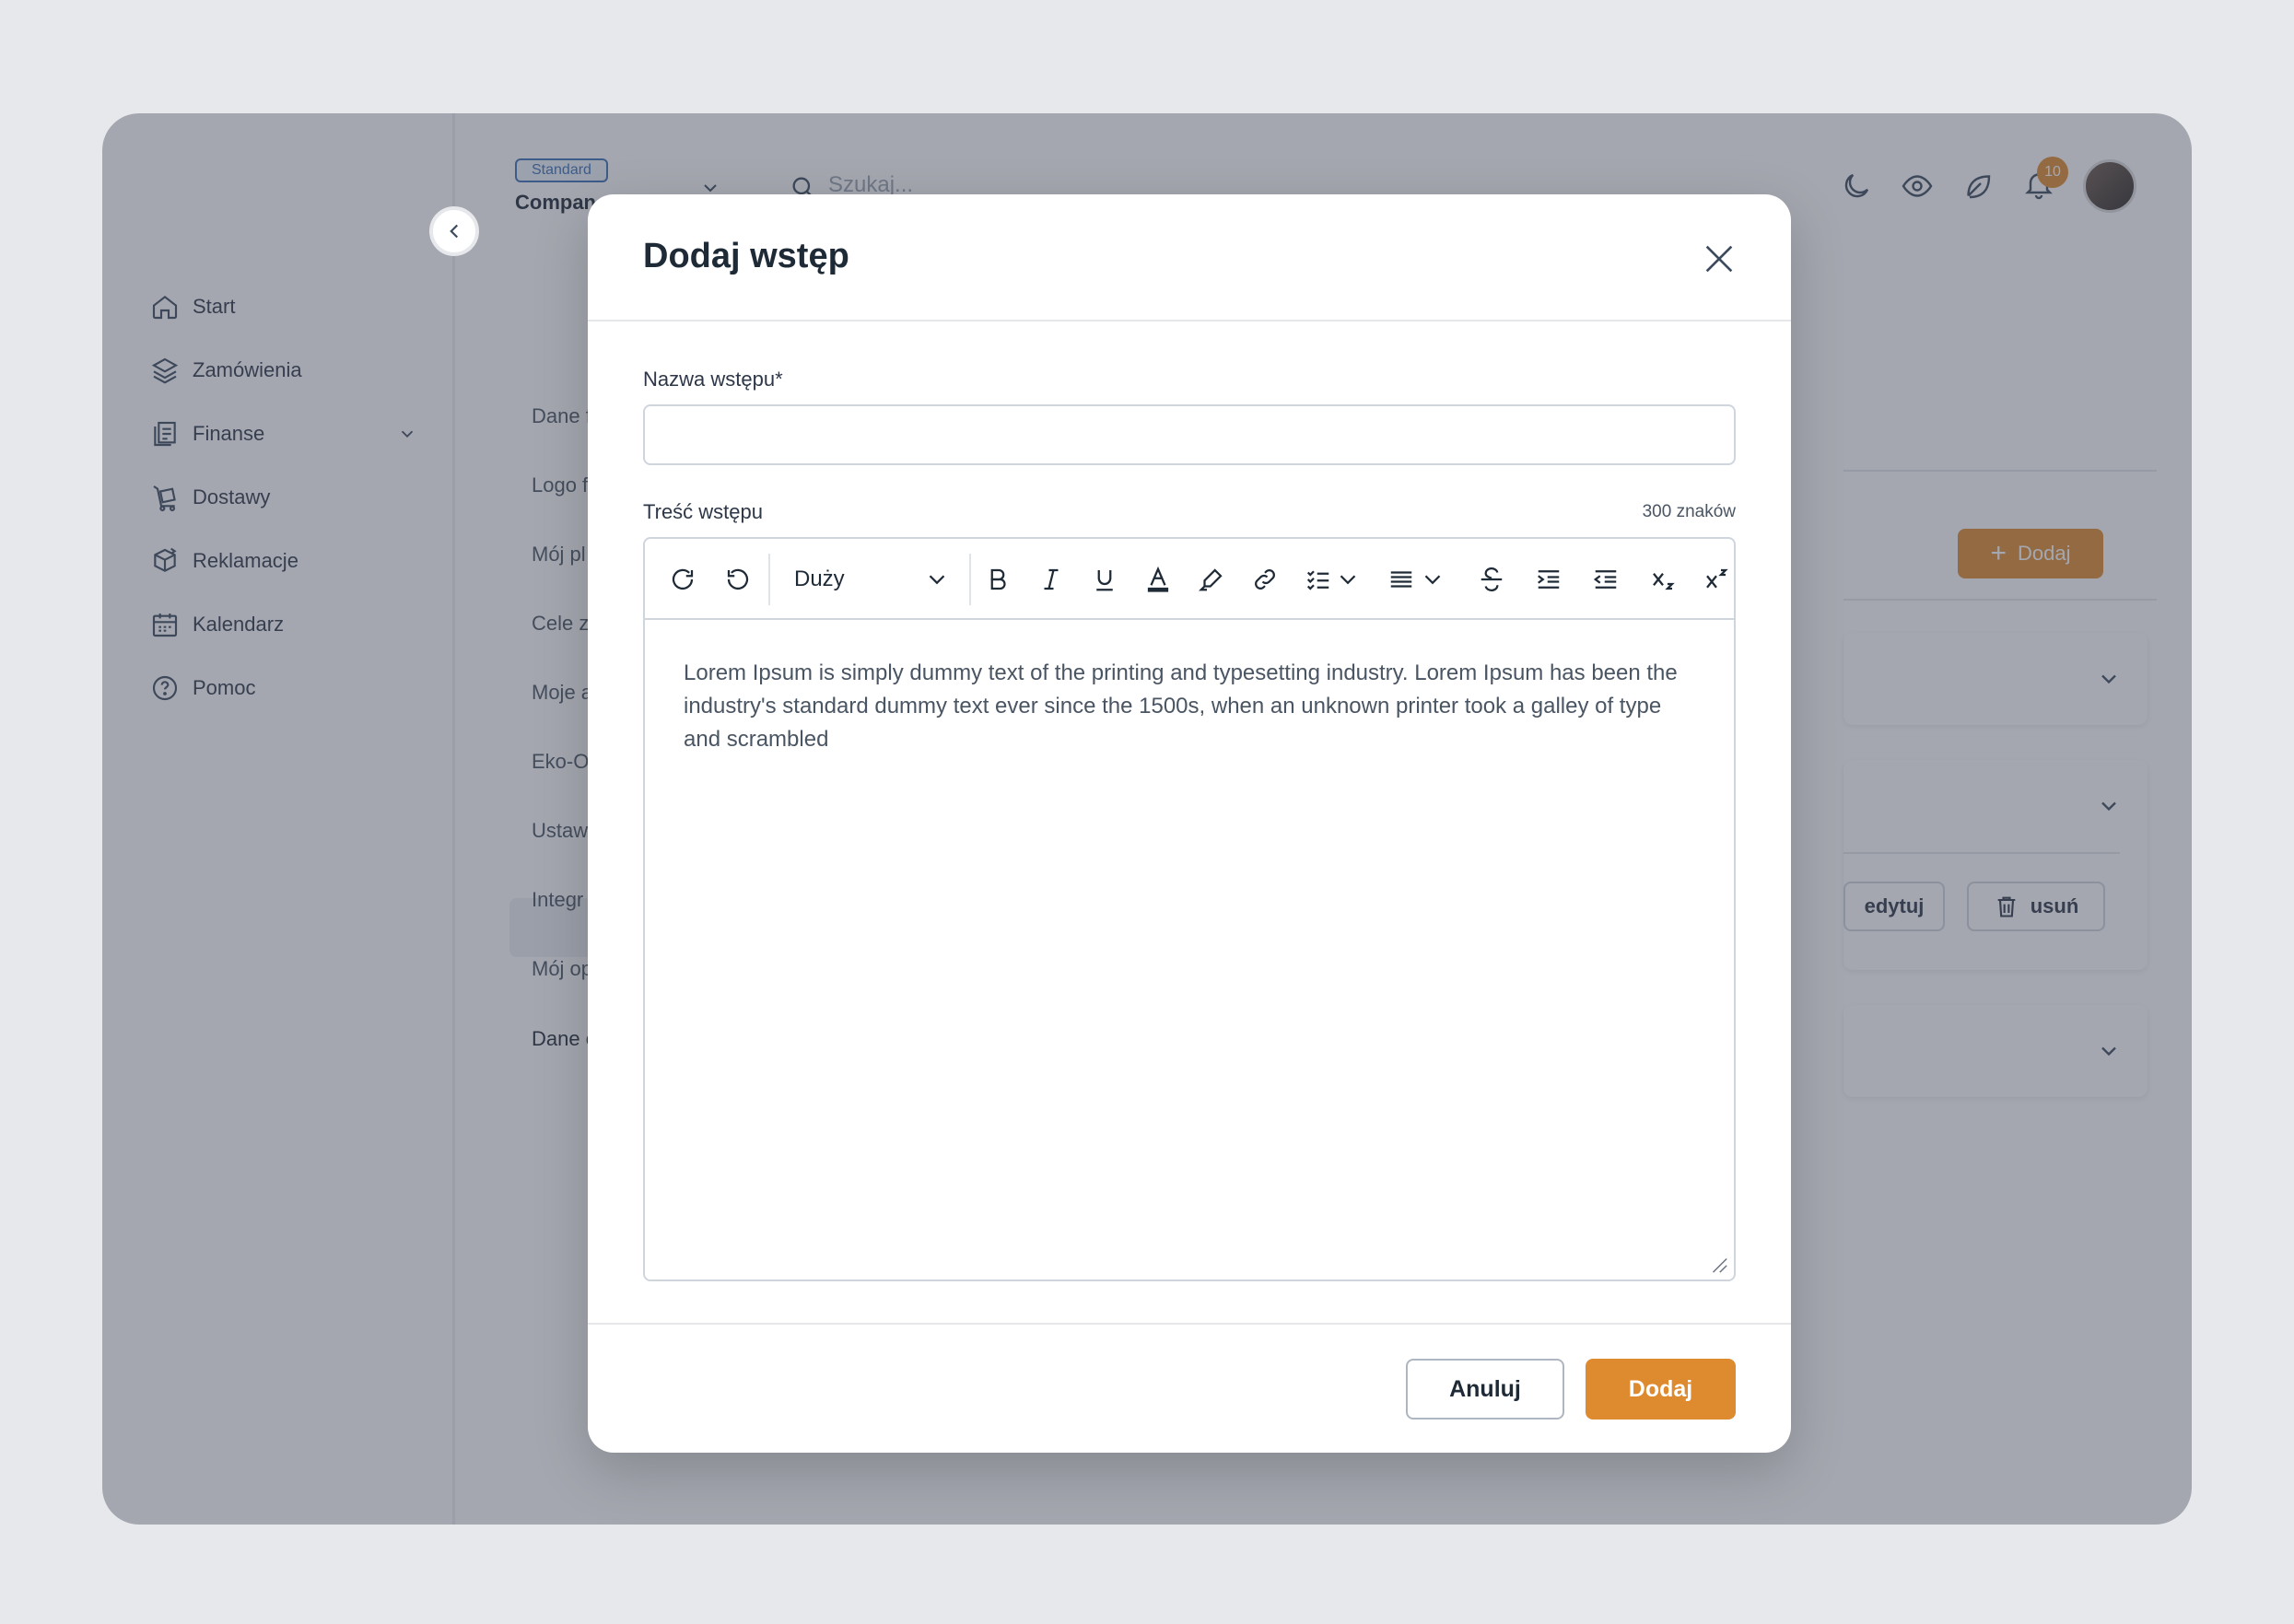 The height and width of the screenshot is (1624, 2294). I want to click on align-dropdown, so click(1432, 580).